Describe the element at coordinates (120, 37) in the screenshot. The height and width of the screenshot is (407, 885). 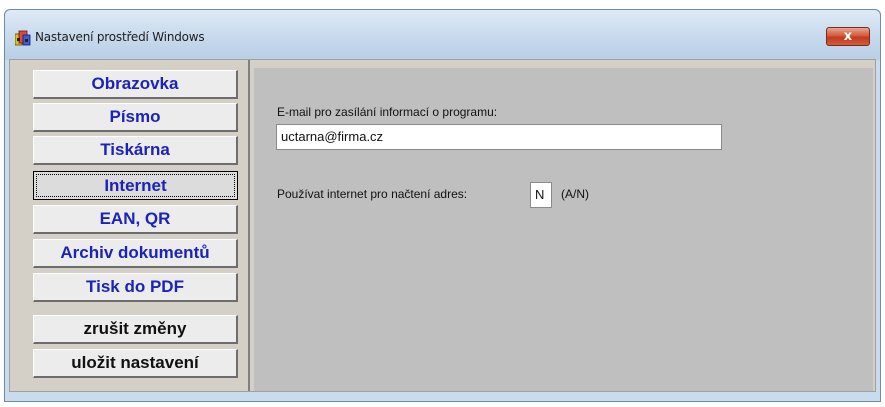
I see `window-title: Nastavení prostředí Windows` at that location.